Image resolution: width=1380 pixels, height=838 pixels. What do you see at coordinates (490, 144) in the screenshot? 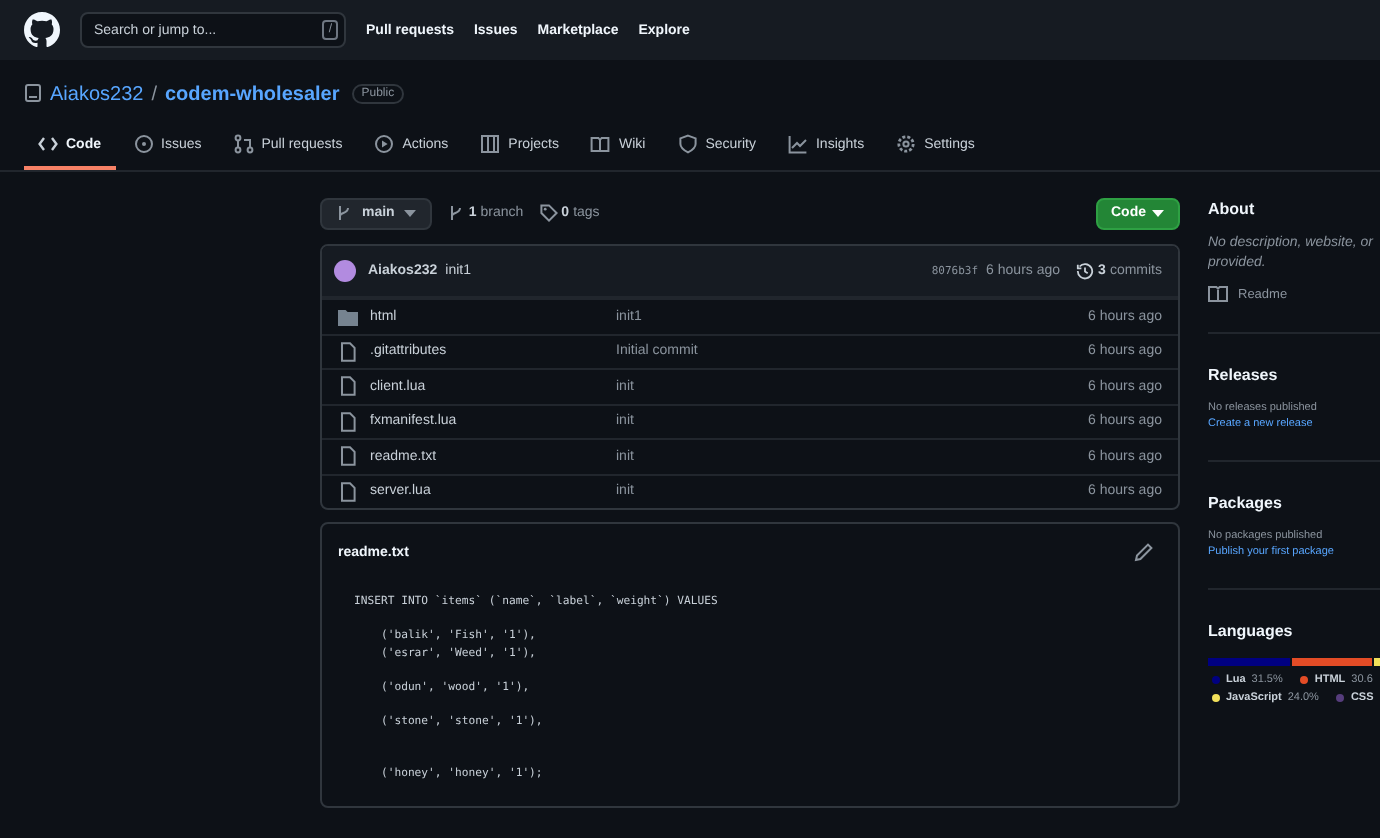
I see `table-icon` at bounding box center [490, 144].